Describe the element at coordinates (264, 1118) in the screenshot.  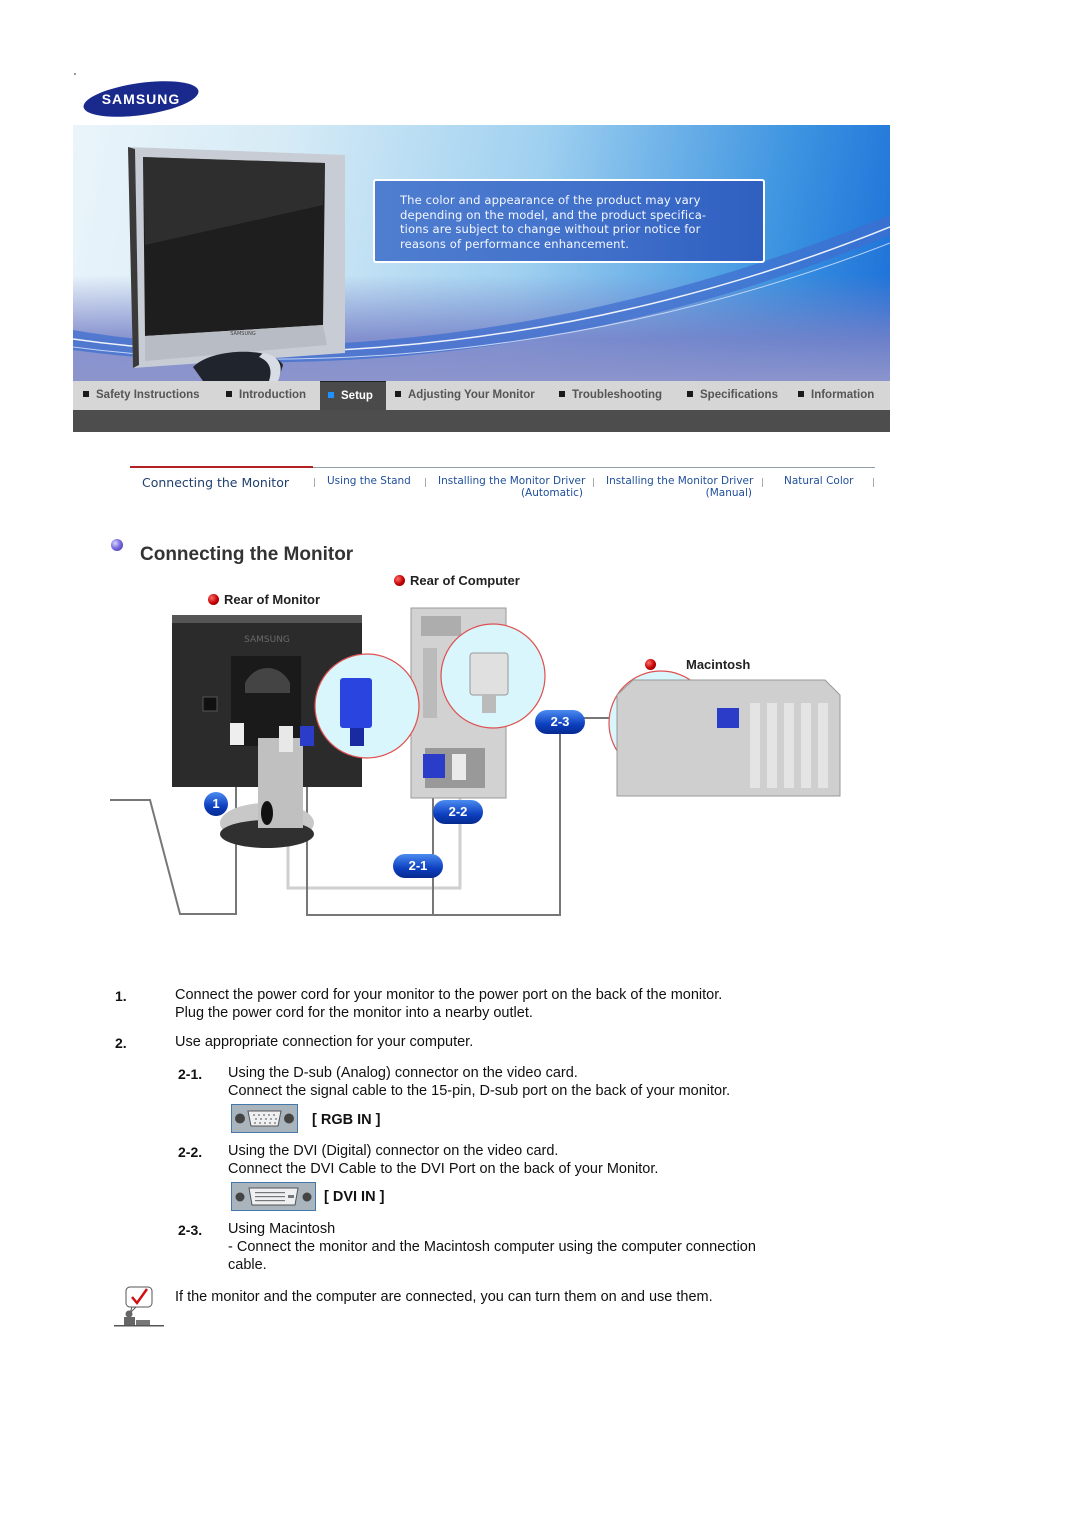
I see `dsub-connector-icon` at that location.